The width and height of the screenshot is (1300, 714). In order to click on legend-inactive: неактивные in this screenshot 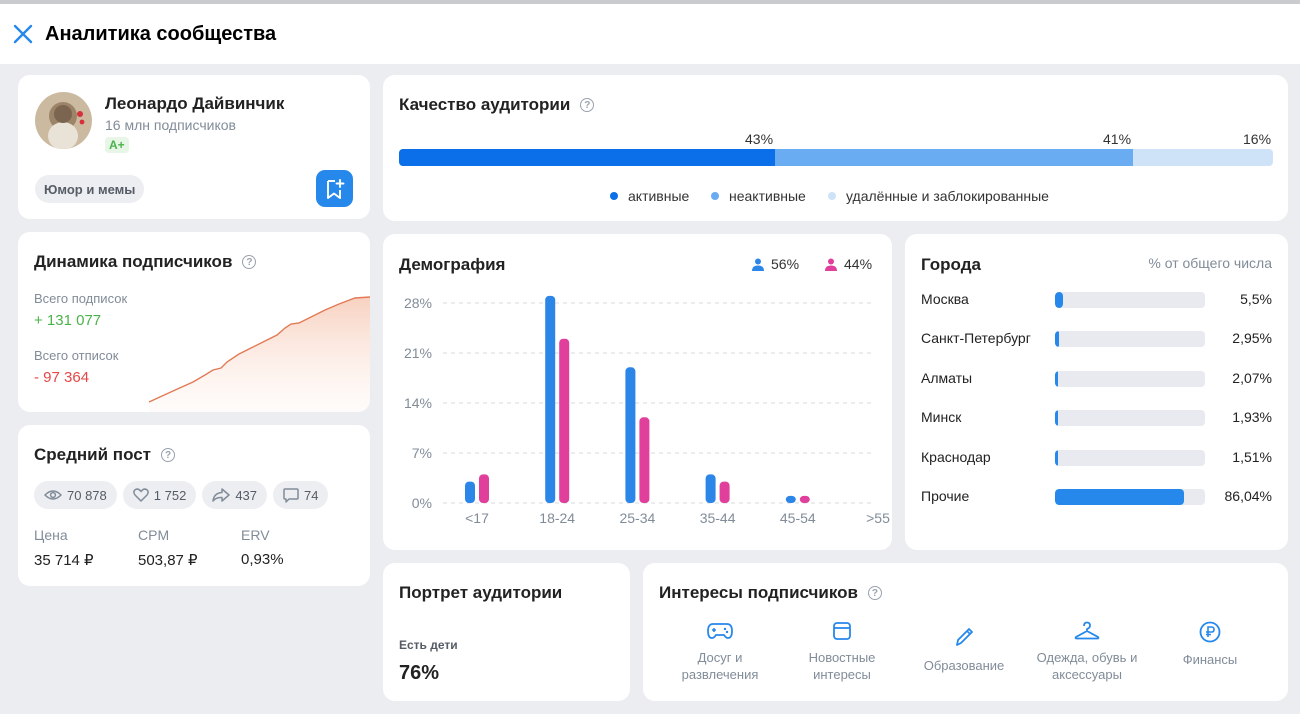, I will do `click(758, 196)`.